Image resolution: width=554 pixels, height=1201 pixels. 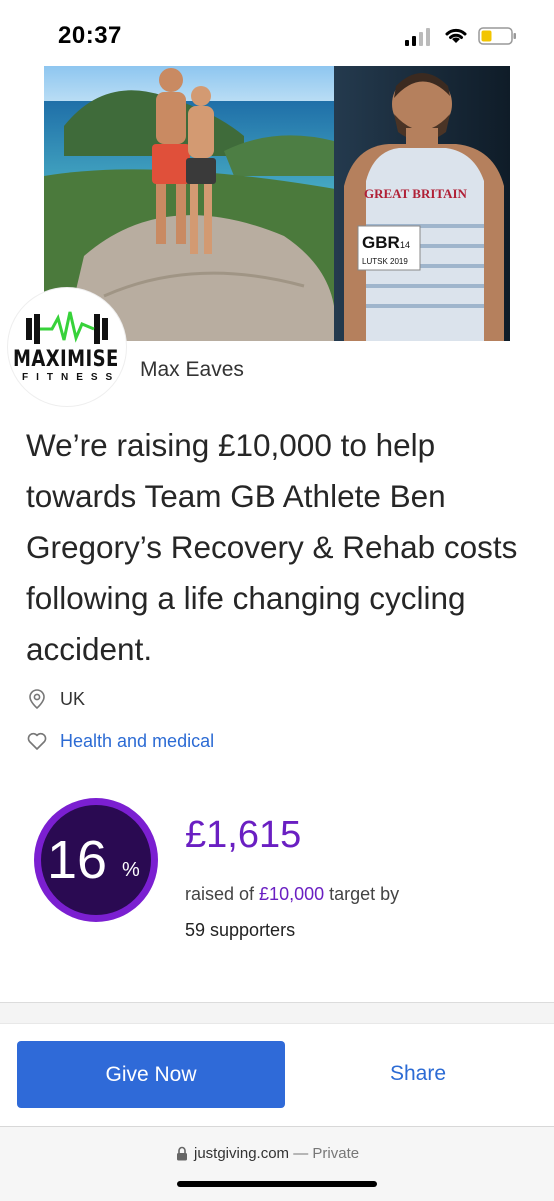 I want to click on category-row: Health and medical, so click(x=120, y=741).